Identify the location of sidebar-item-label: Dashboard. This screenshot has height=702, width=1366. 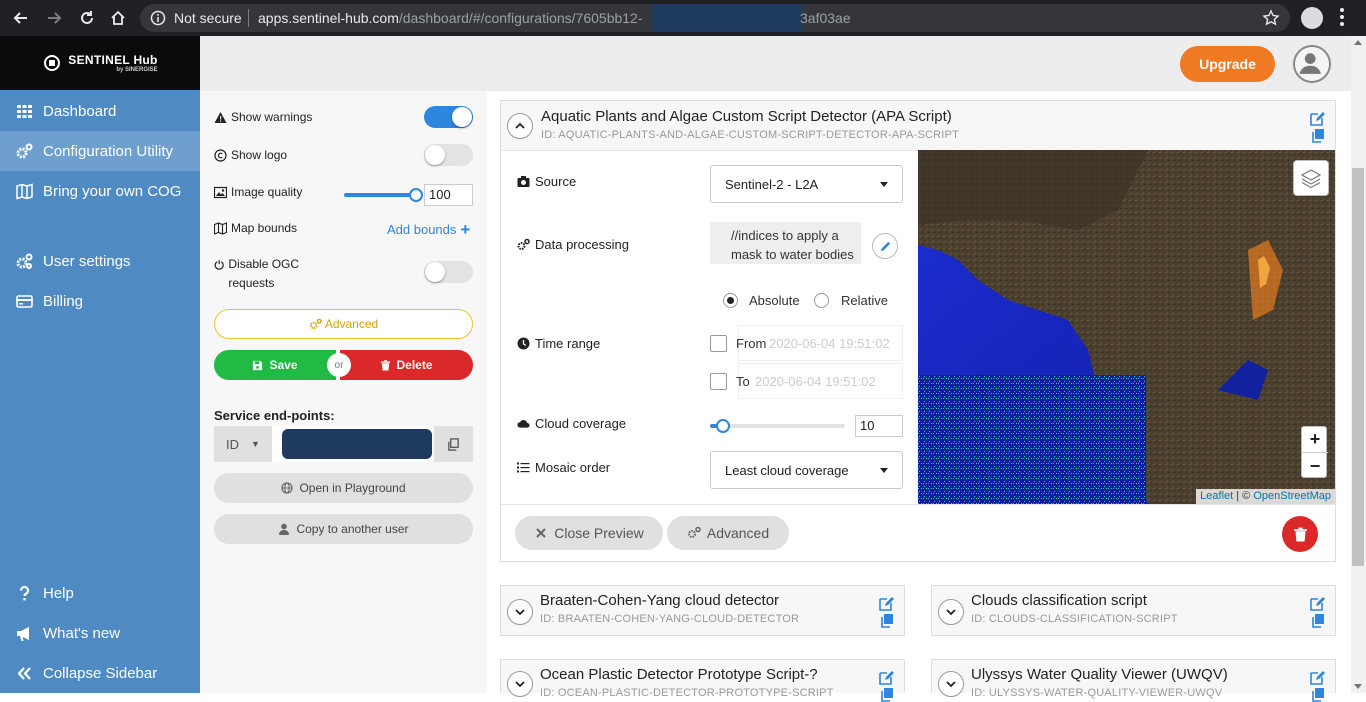
(80, 111).